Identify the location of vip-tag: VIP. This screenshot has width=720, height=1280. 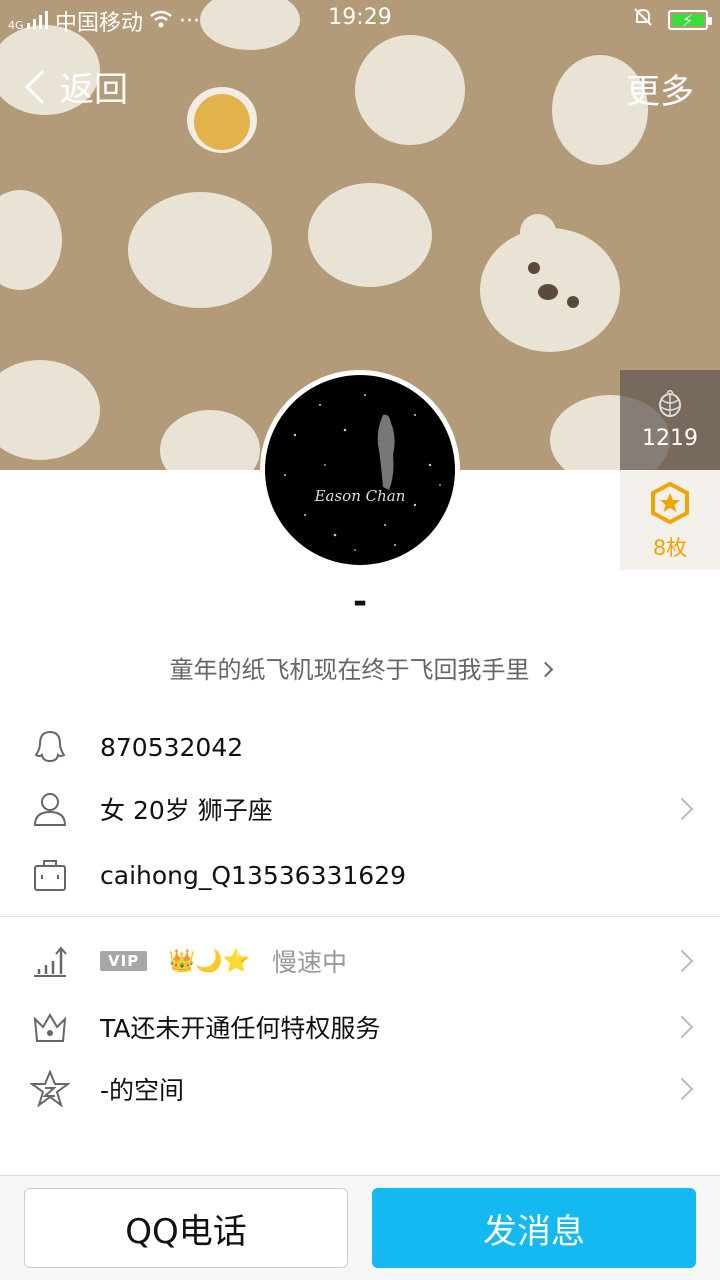
(124, 961).